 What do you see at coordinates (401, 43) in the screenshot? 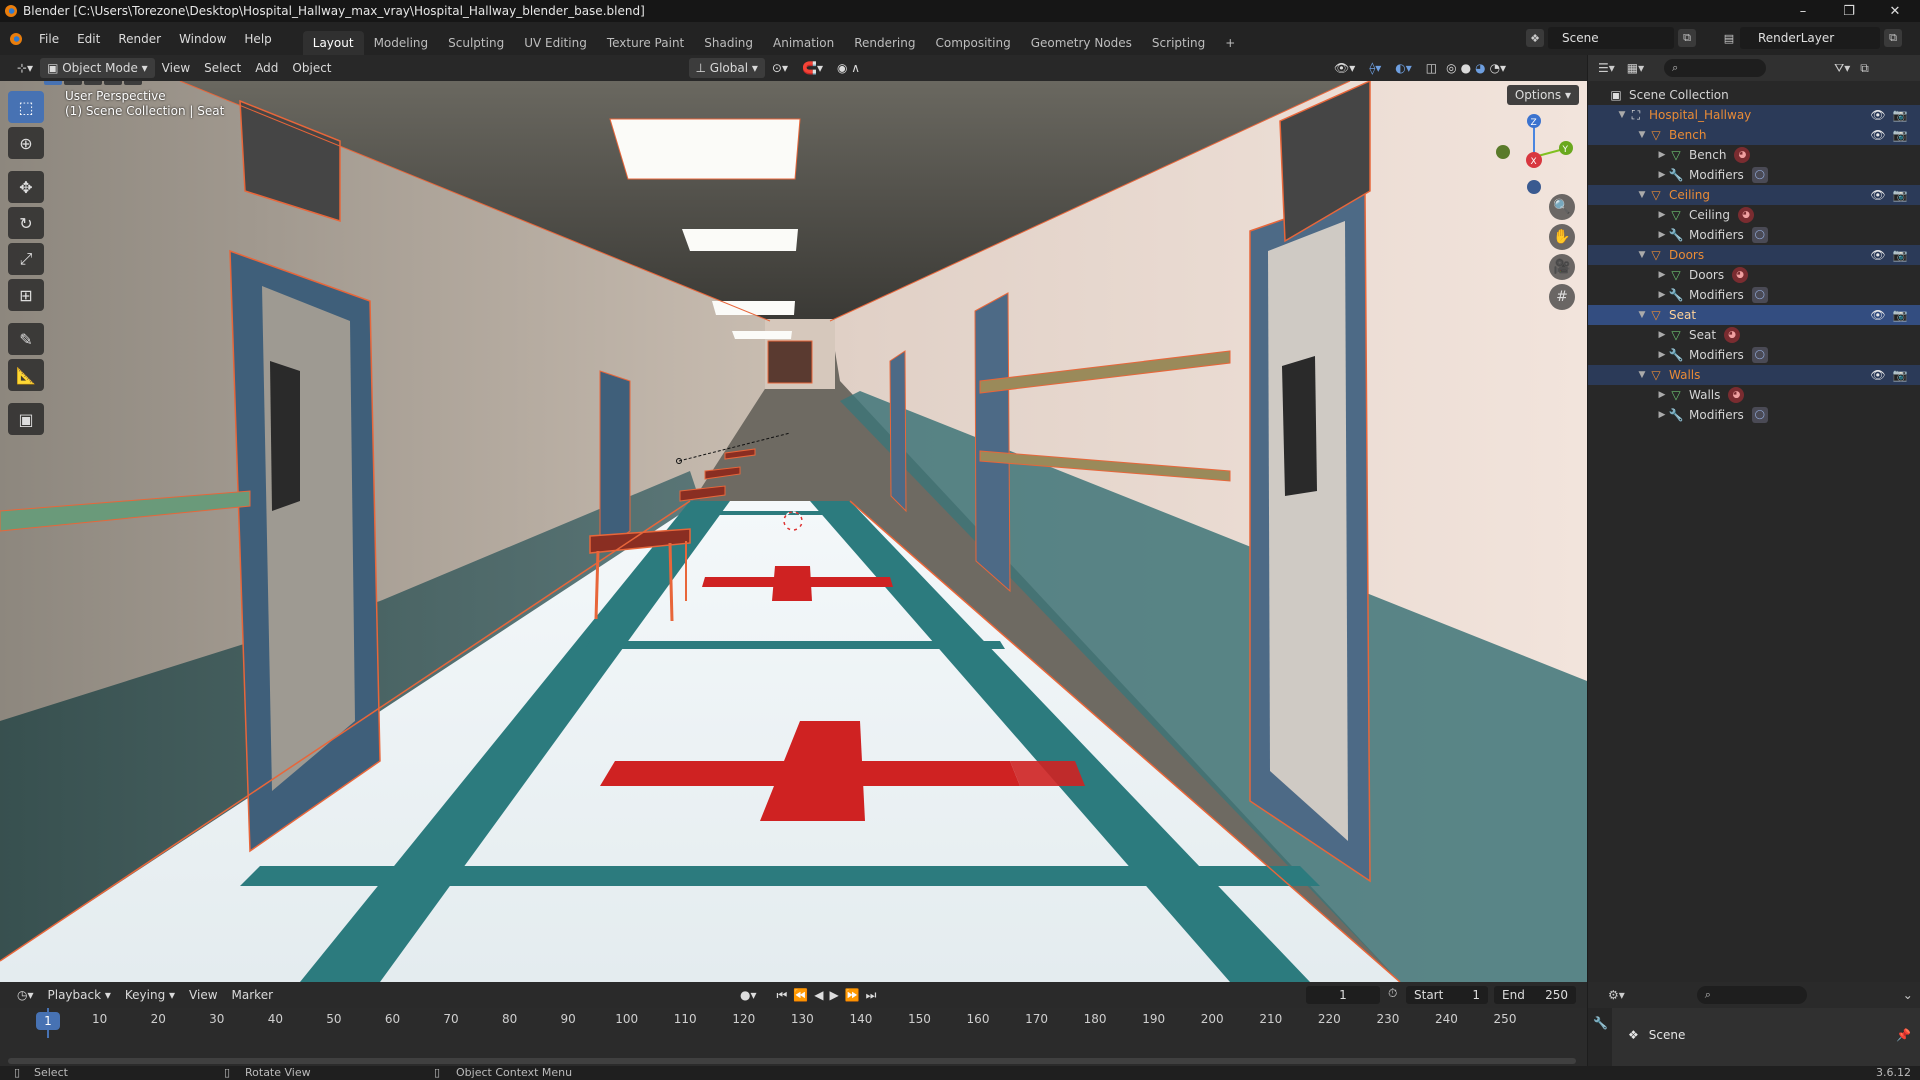
I see `tab-modeling: Modeling` at bounding box center [401, 43].